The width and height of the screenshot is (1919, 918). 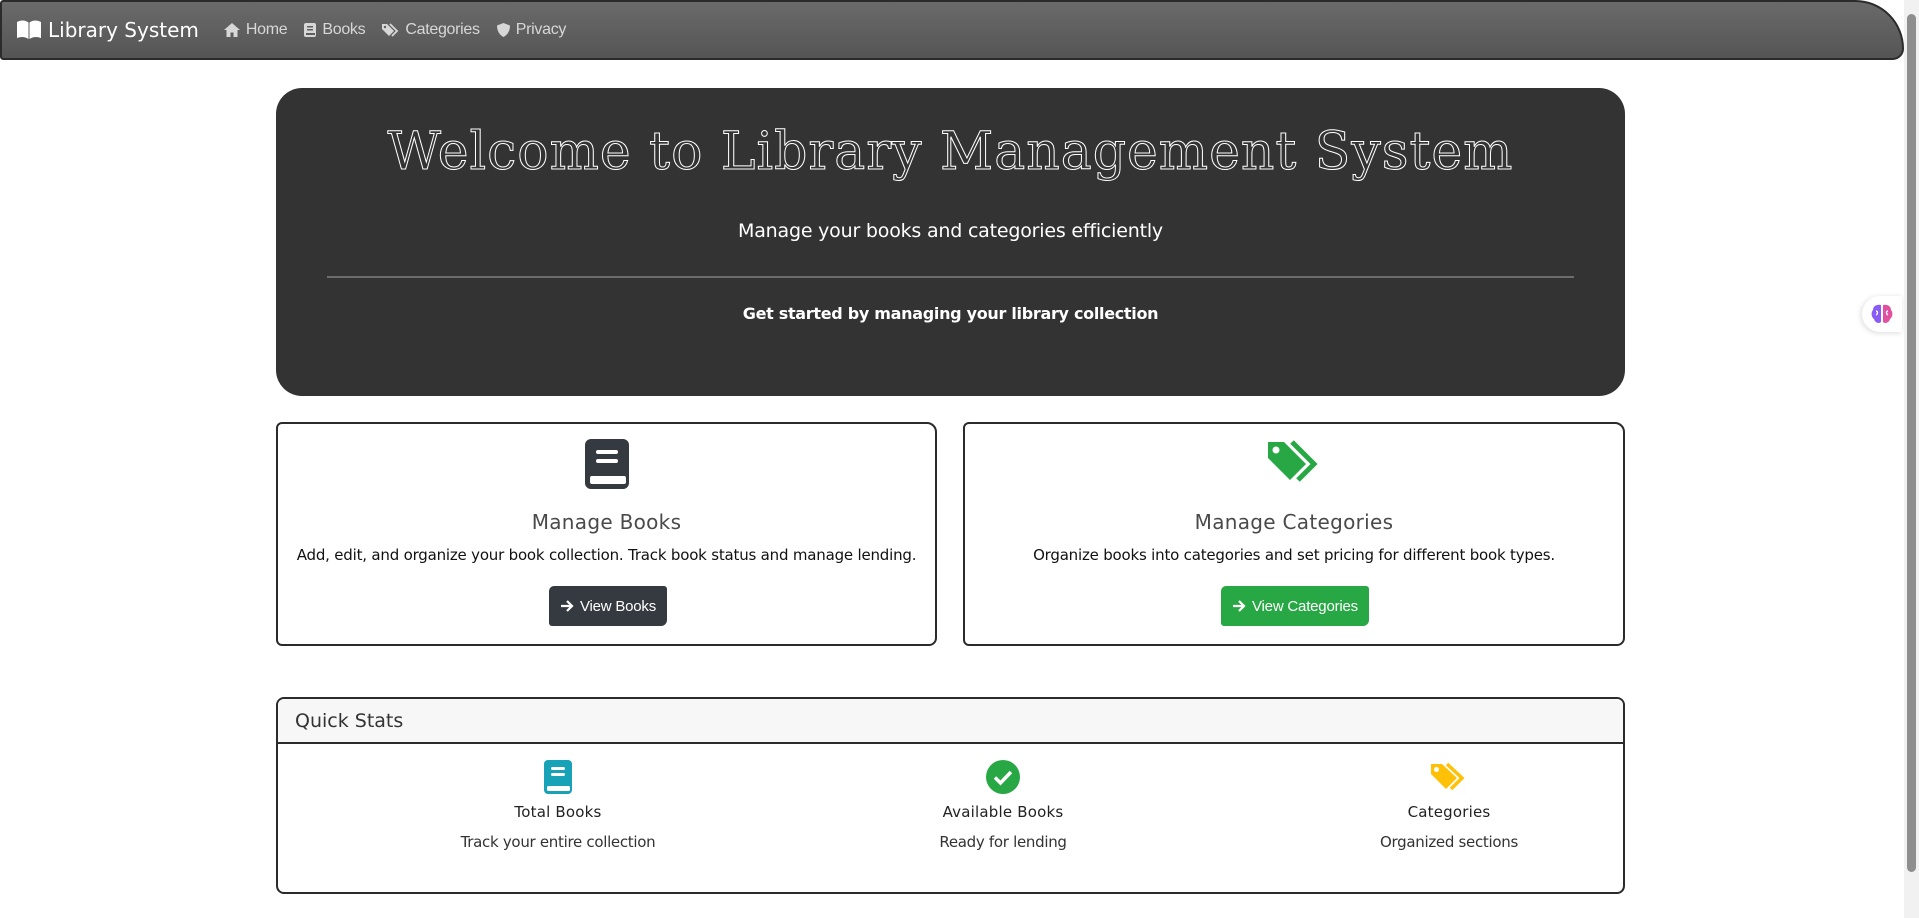 I want to click on stat-label: Categories, so click(x=1449, y=812).